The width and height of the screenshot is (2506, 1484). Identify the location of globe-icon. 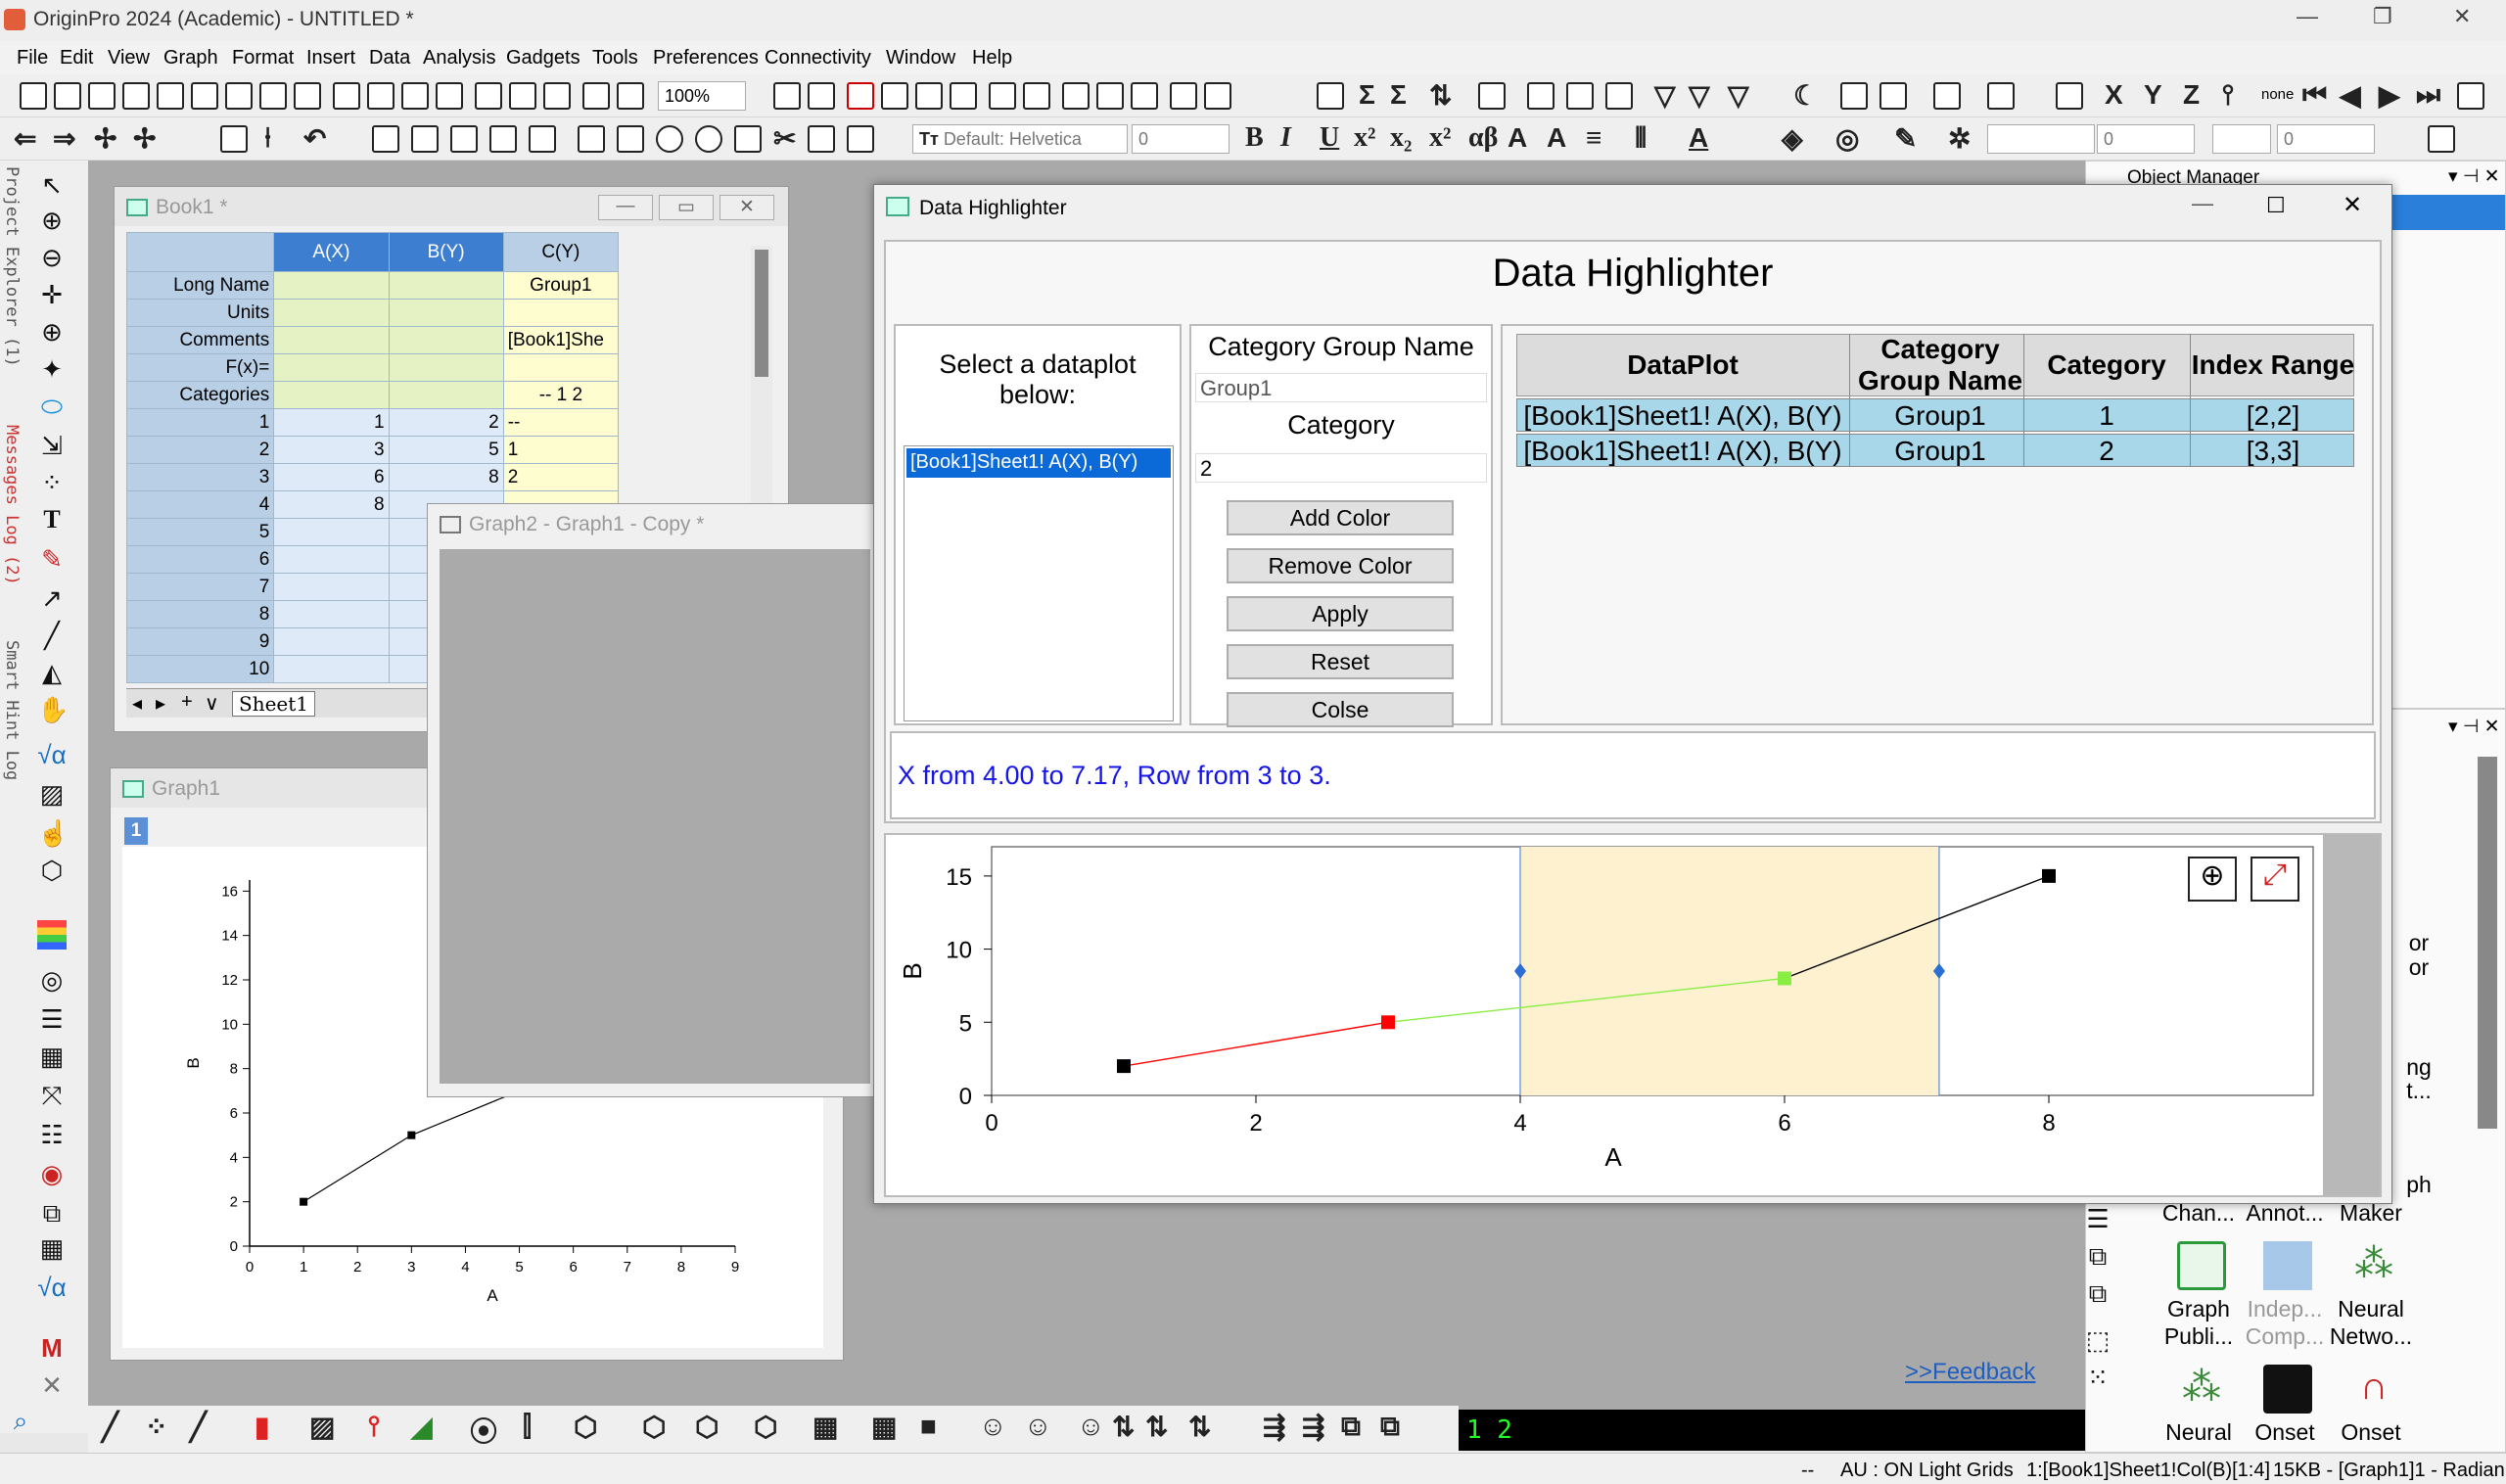
(669, 139).